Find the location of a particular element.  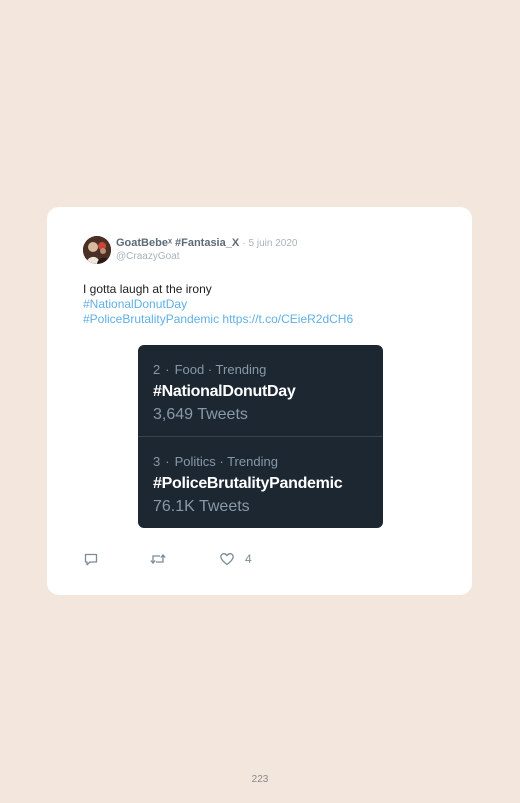

avatar is located at coordinates (97, 250).